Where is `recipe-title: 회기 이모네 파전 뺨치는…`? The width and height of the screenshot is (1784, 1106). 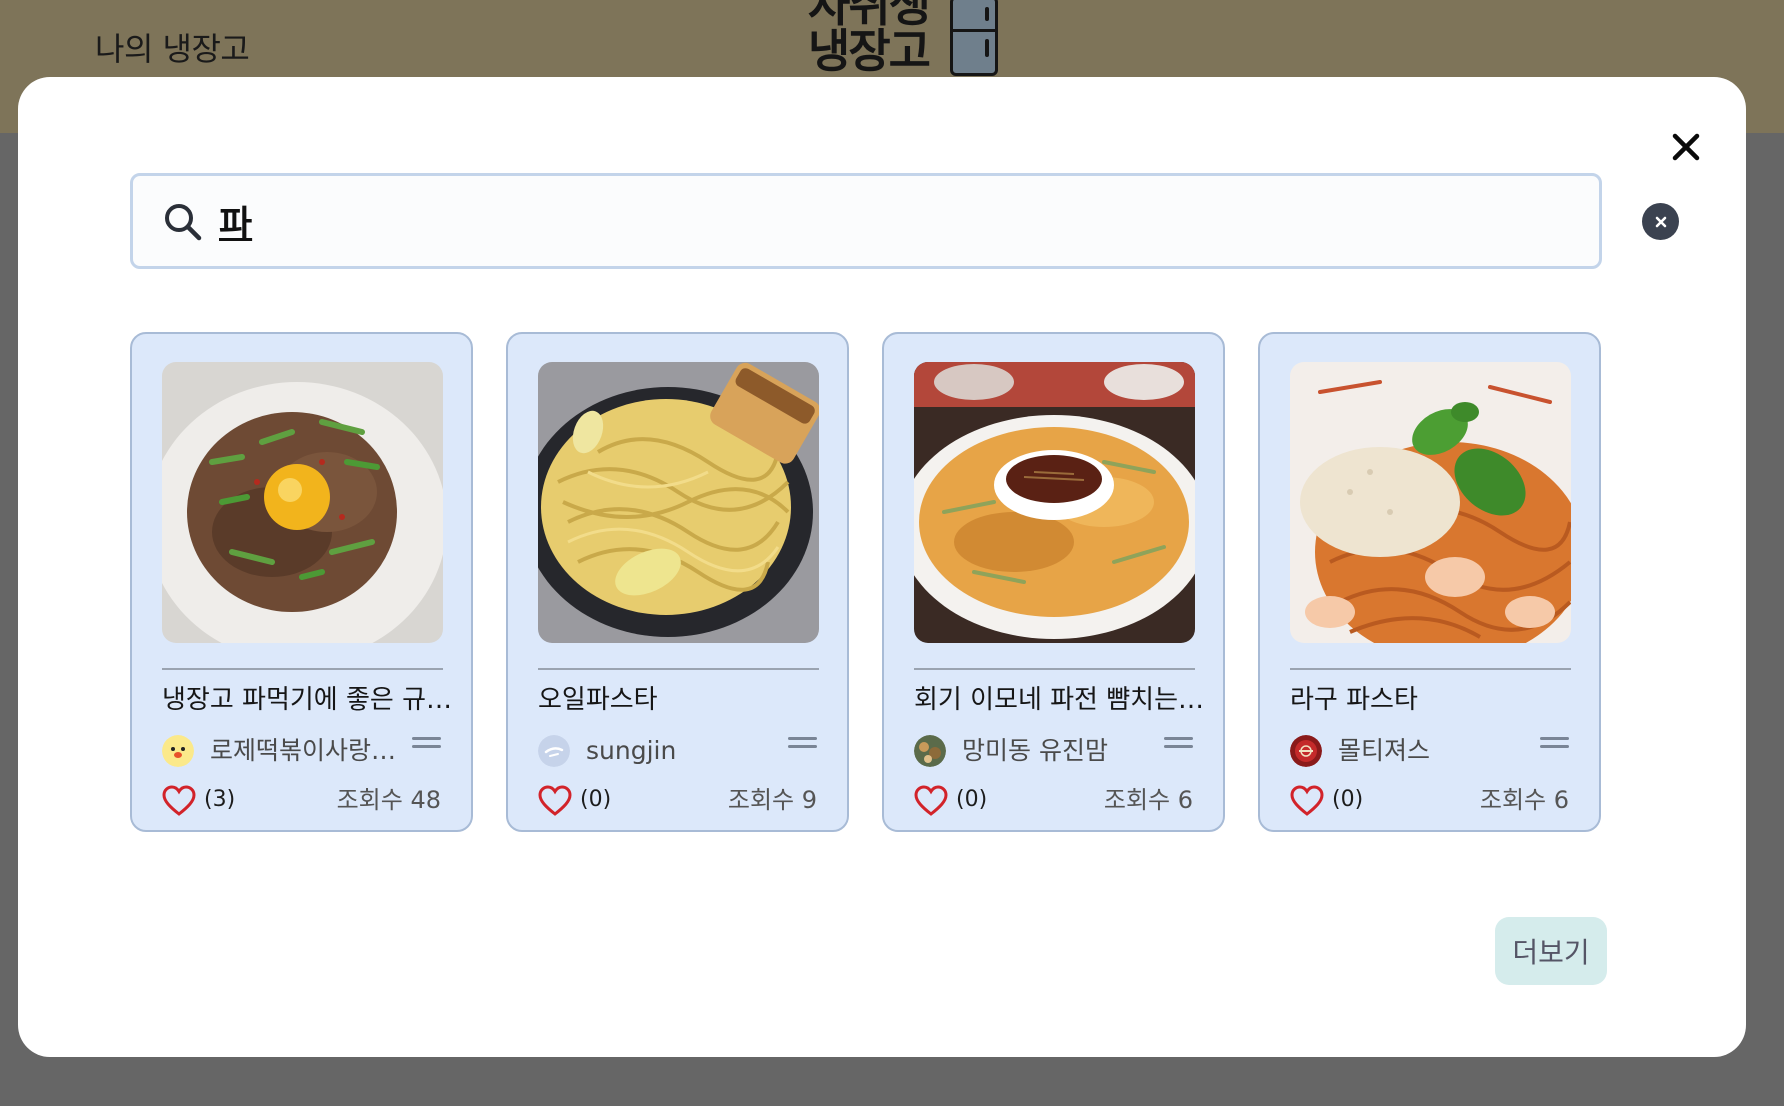
recipe-title: 회기 이모네 파전 뺨치는… is located at coordinates (1064, 700).